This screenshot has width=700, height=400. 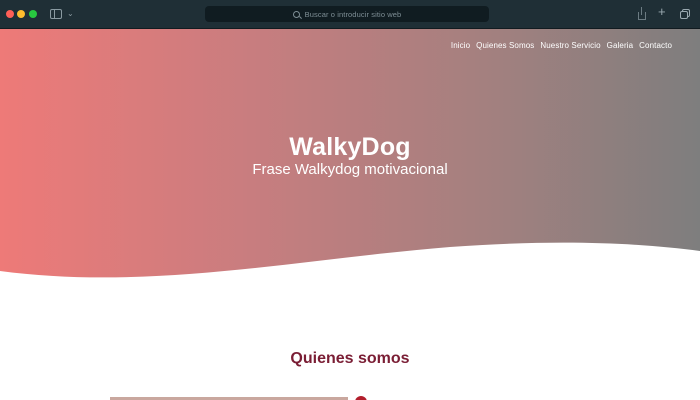 I want to click on nav-item-quienes-somos: Quienes Somos, so click(x=505, y=45).